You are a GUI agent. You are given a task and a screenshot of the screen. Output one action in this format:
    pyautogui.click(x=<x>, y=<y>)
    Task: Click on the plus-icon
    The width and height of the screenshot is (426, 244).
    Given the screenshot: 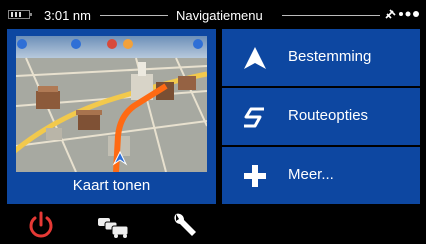 What is the action you would take?
    pyautogui.click(x=255, y=176)
    